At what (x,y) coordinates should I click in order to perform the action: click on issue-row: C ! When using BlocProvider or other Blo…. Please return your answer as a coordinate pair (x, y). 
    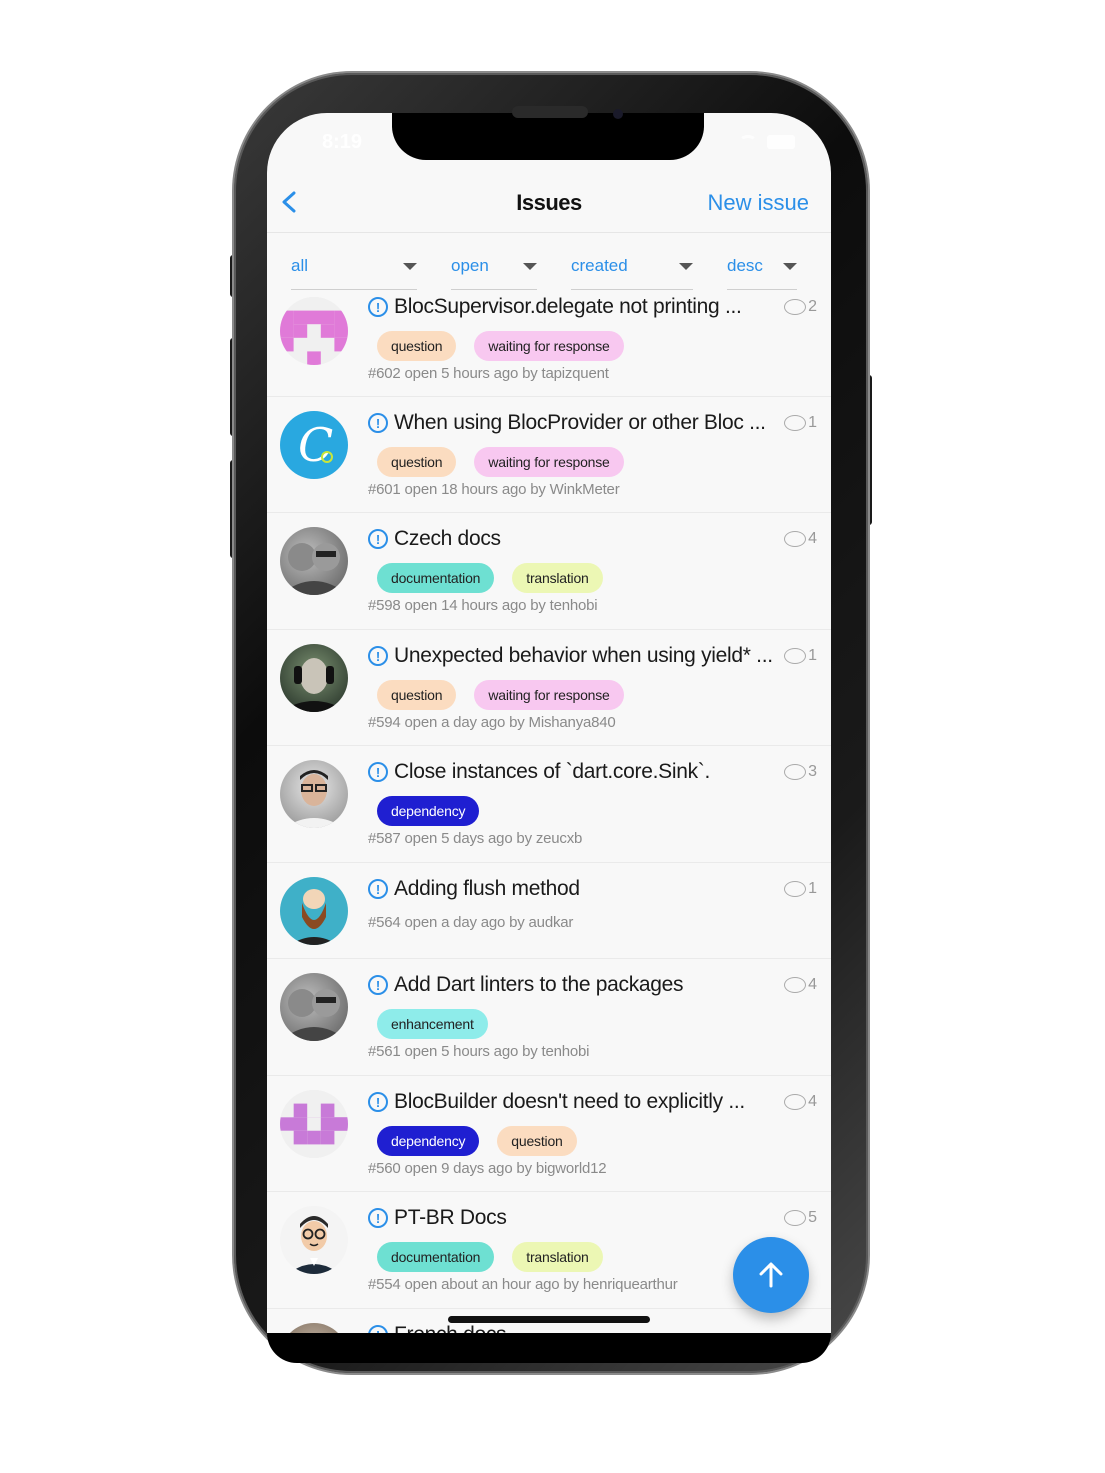
    Looking at the image, I should click on (549, 455).